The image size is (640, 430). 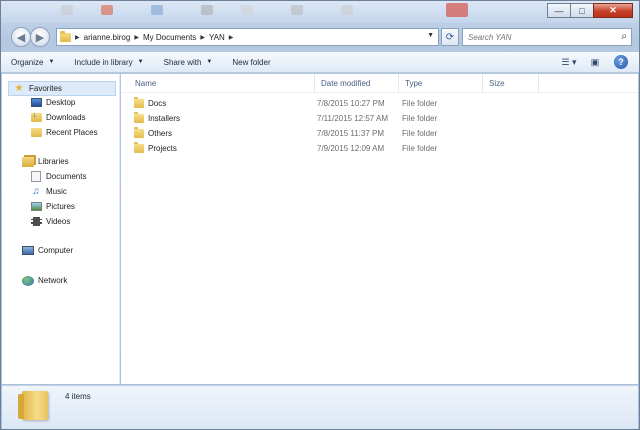 I want to click on file-name: Installers, so click(x=164, y=118).